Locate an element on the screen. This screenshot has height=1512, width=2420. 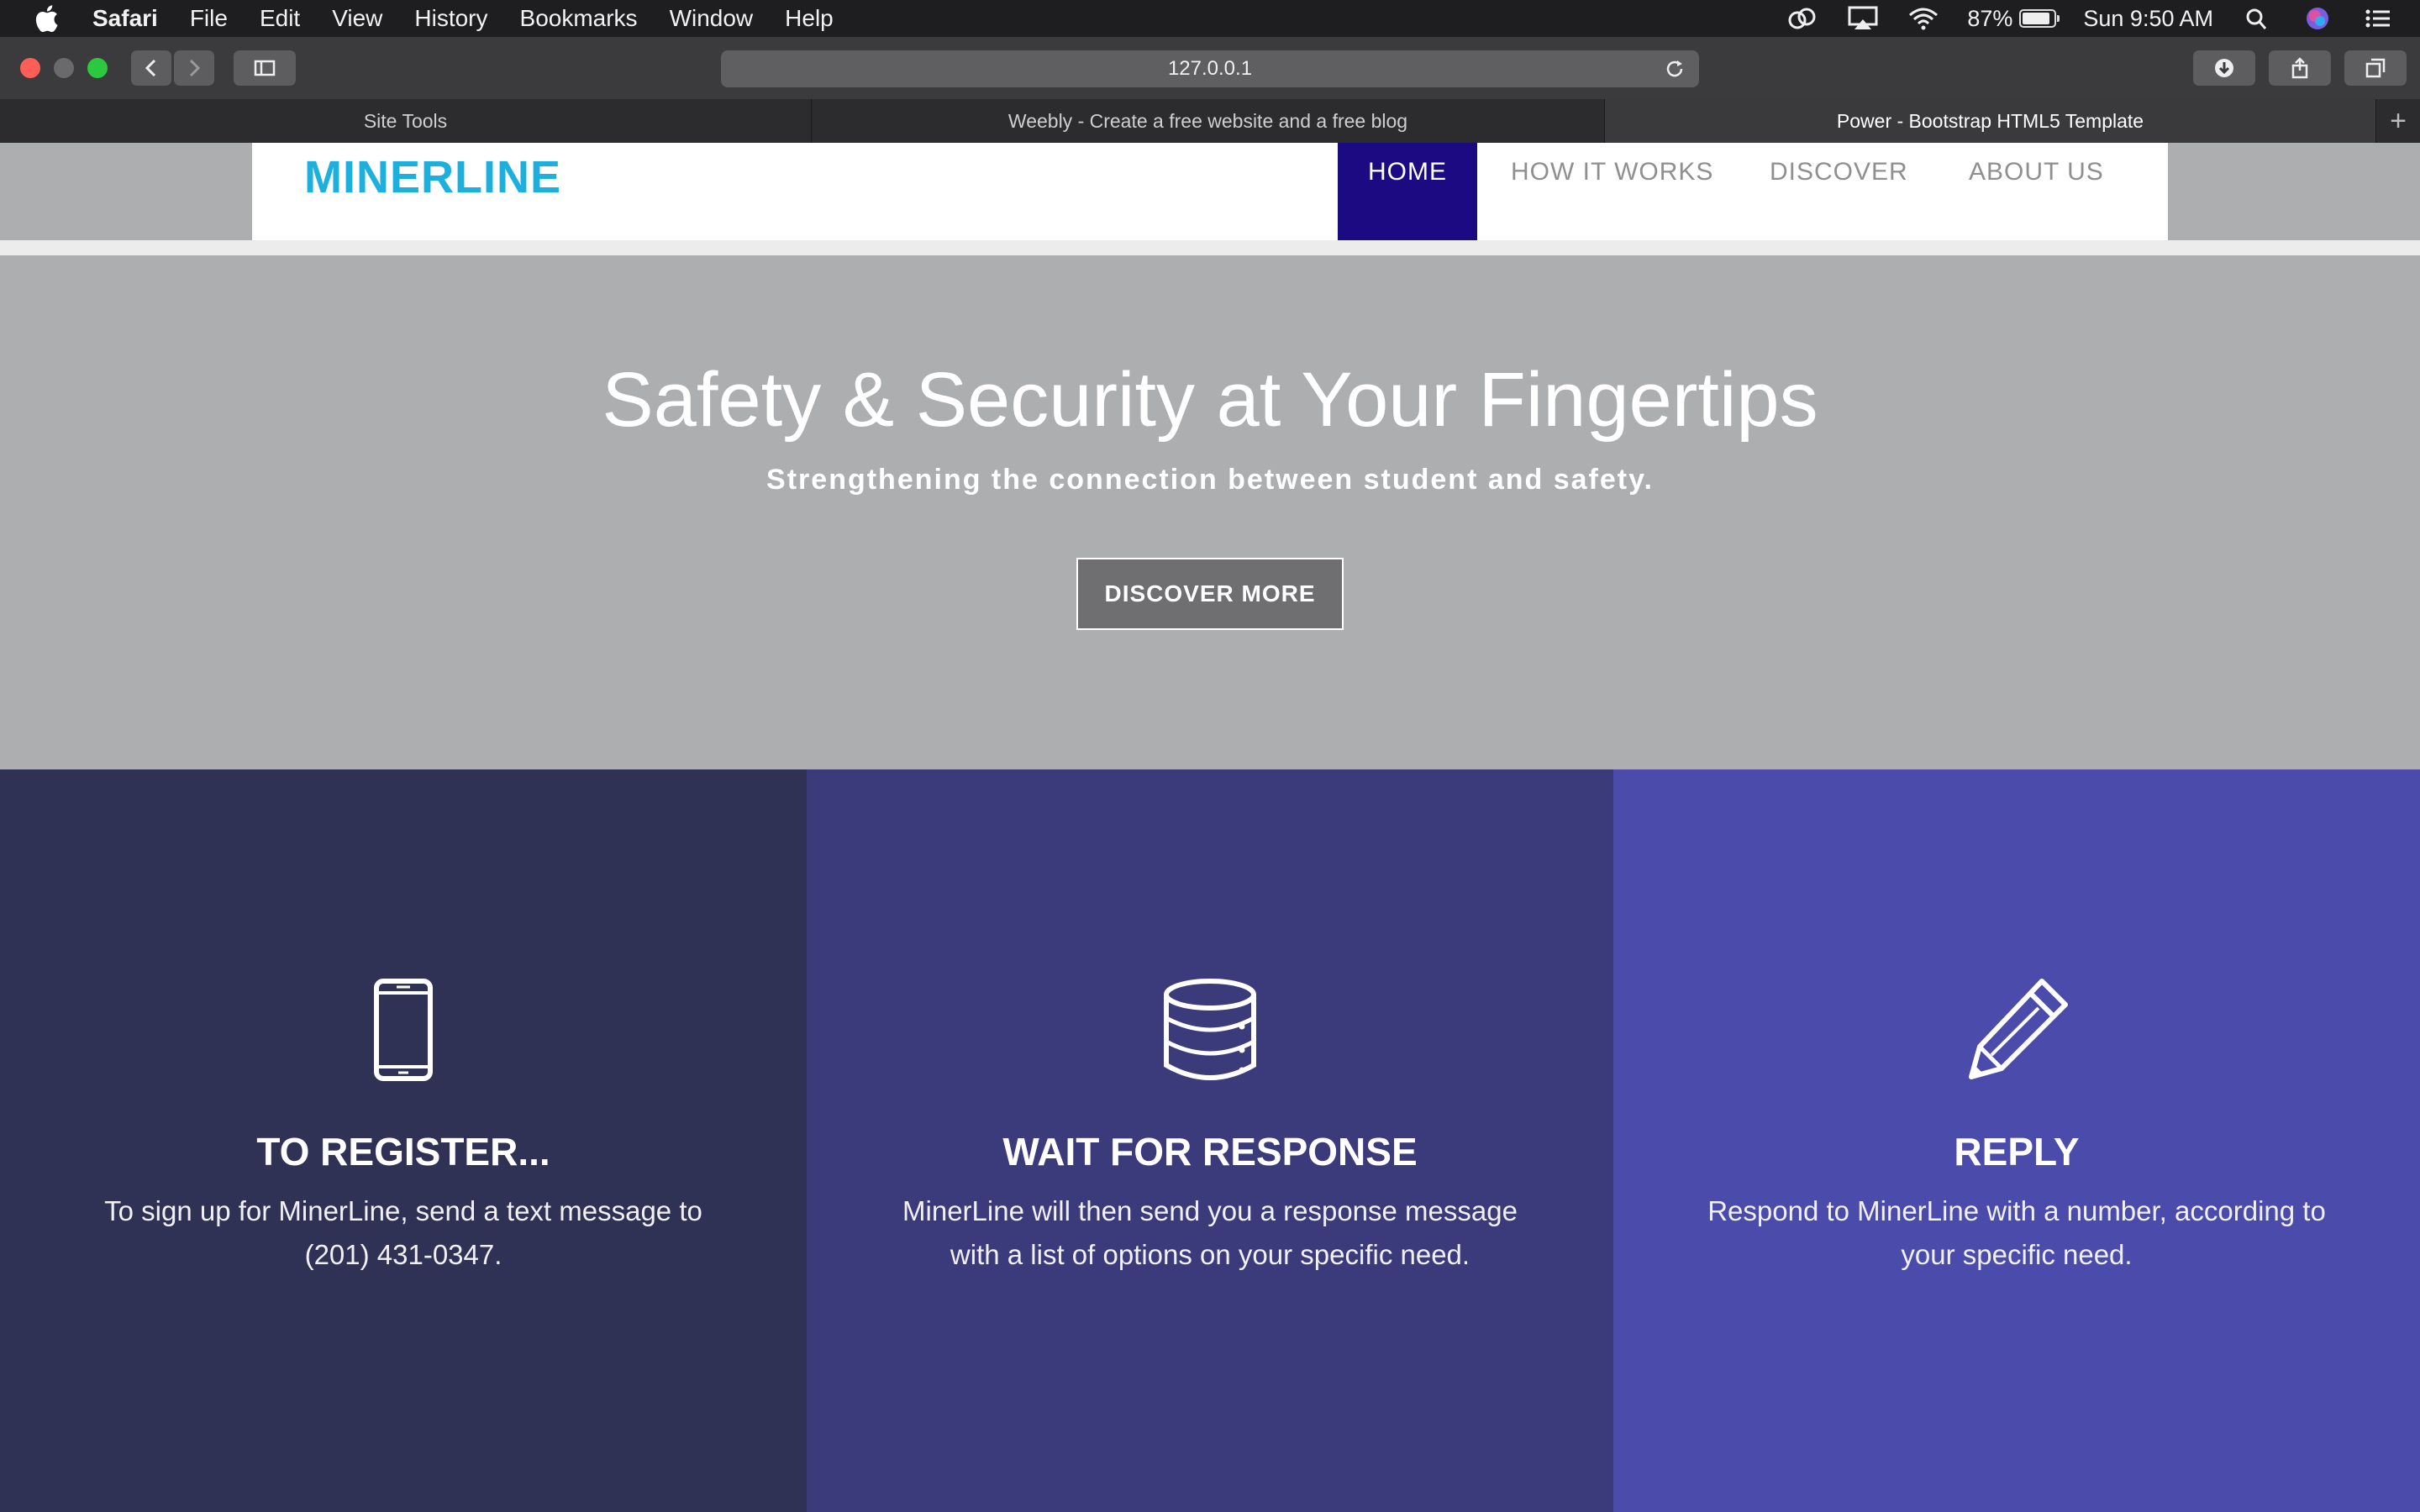
spotlight-search-icon is located at coordinates (2257, 18).